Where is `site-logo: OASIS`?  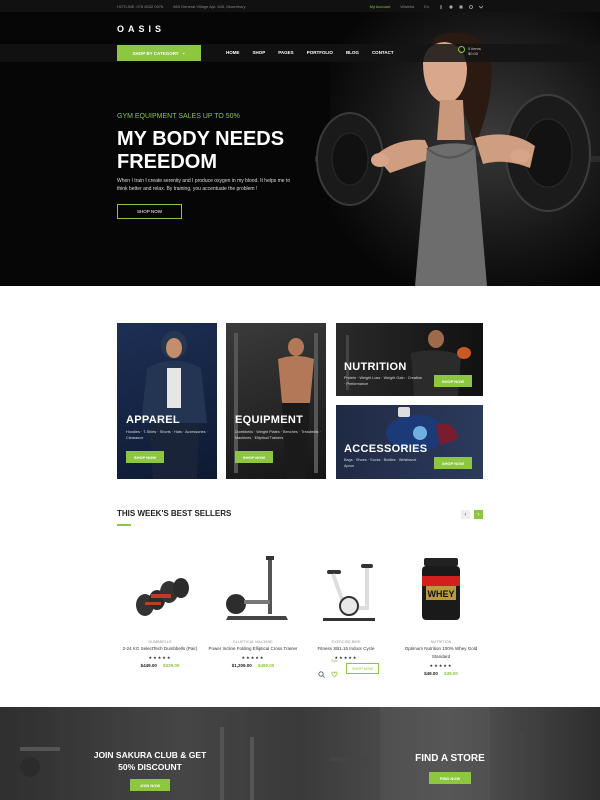 site-logo: OASIS is located at coordinates (141, 29).